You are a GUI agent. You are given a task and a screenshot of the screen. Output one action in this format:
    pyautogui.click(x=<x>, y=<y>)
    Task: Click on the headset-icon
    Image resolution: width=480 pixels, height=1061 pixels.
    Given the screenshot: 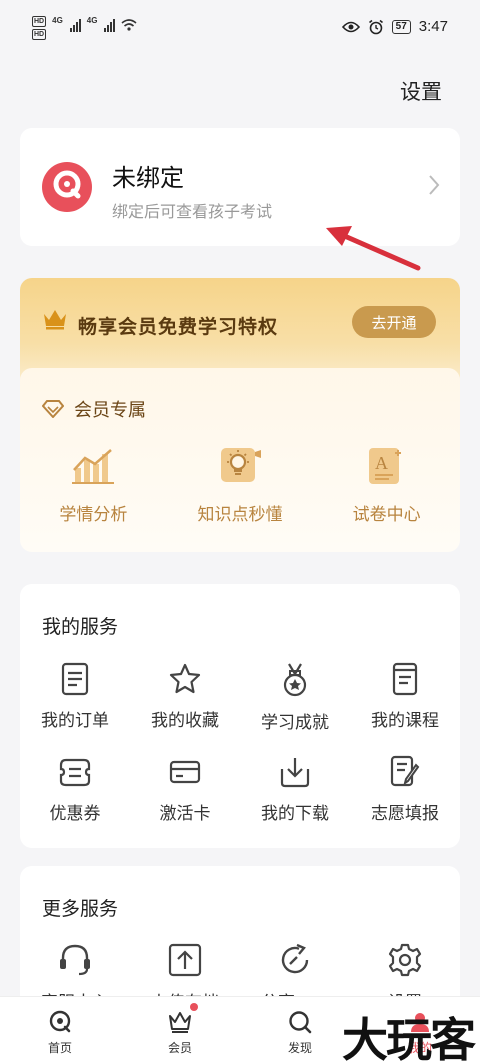 What is the action you would take?
    pyautogui.click(x=75, y=960)
    